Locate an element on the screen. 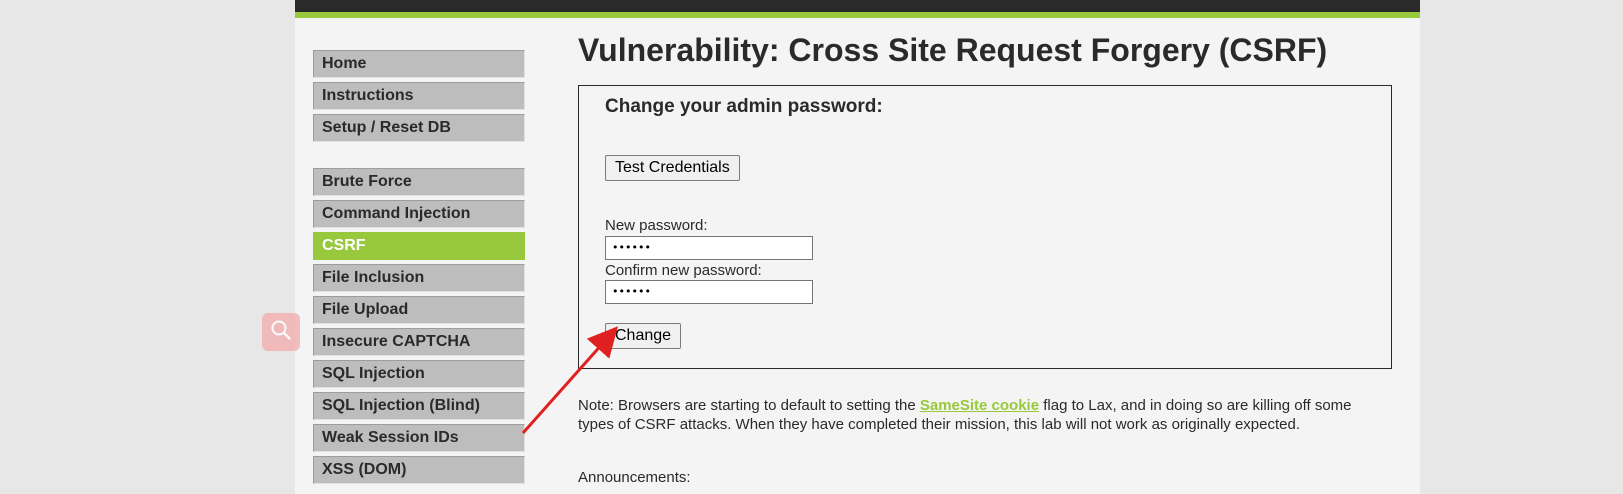 The image size is (1623, 494). header-bar is located at coordinates (857, 6).